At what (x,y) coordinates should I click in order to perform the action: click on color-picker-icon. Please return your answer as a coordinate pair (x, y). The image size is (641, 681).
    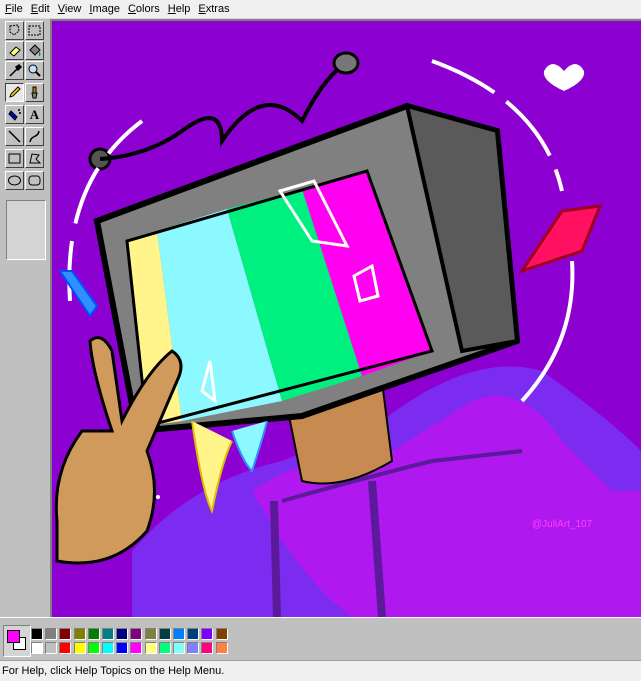
    Looking at the image, I should click on (15, 70).